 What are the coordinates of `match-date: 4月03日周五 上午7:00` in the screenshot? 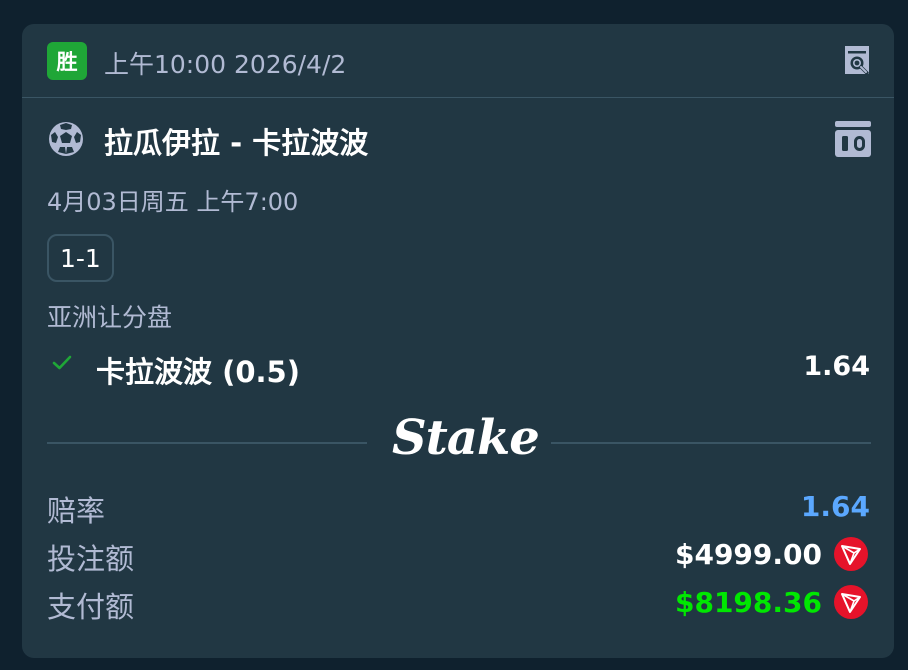 It's located at (173, 202).